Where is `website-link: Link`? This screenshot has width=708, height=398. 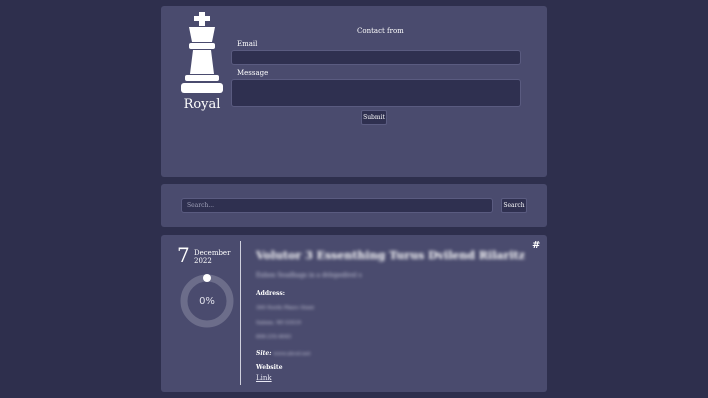 website-link: Link is located at coordinates (264, 378).